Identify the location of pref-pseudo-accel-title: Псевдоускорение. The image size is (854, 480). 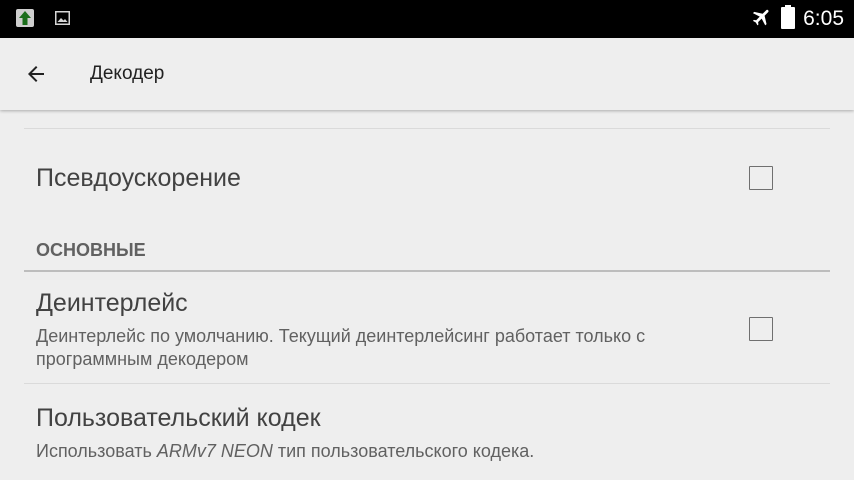
(138, 178).